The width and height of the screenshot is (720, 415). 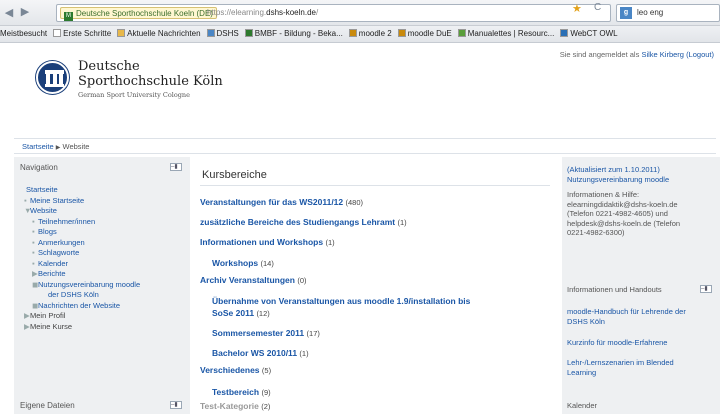 What do you see at coordinates (235, 370) in the screenshot?
I see `category-link: Verschiedenes (5)` at bounding box center [235, 370].